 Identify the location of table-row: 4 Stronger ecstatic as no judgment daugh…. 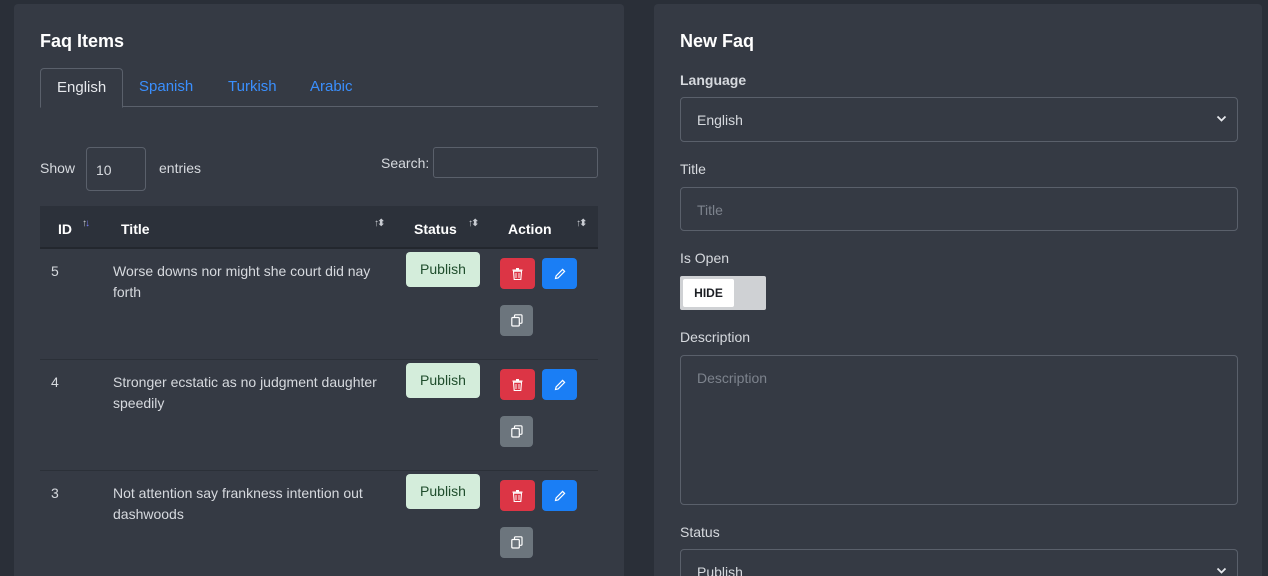
(319, 415).